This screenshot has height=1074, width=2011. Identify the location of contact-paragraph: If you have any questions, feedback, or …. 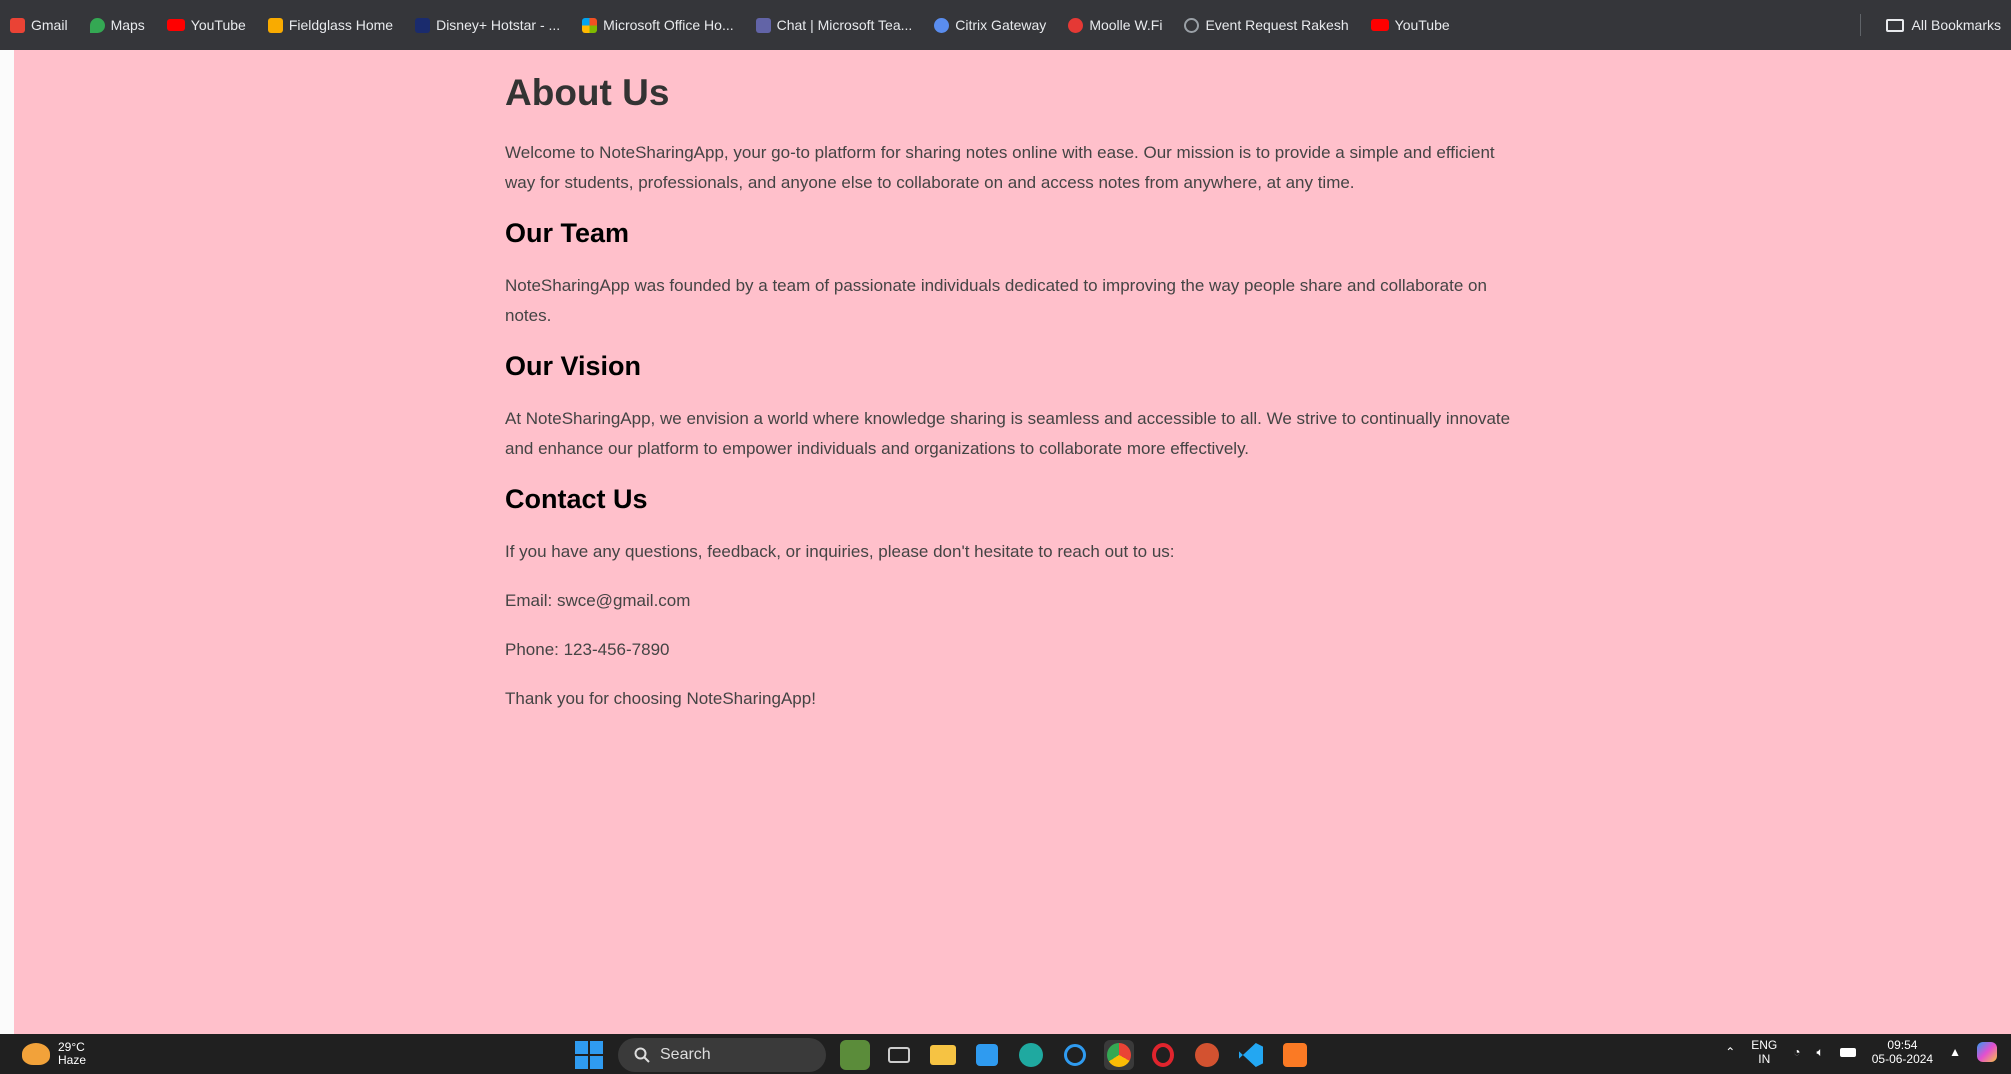
(840, 551).